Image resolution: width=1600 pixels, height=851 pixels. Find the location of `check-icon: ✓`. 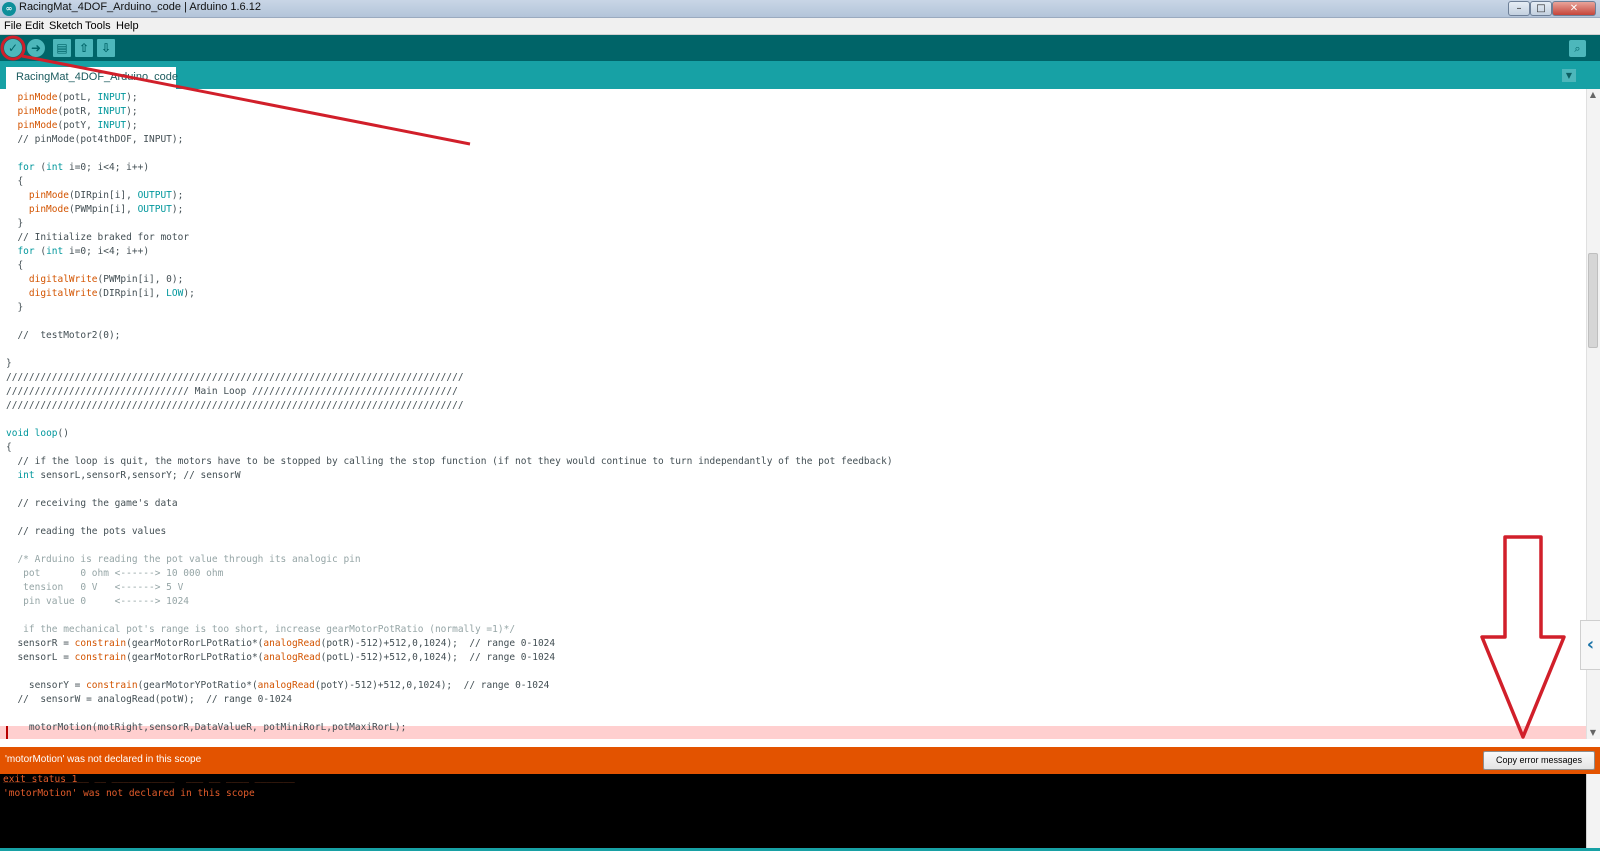

check-icon: ✓ is located at coordinates (13, 48).